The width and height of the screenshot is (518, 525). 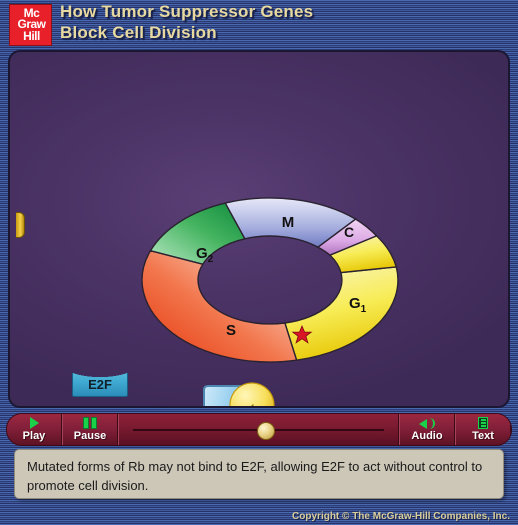 What do you see at coordinates (288, 222) in the screenshot?
I see `label-m: M` at bounding box center [288, 222].